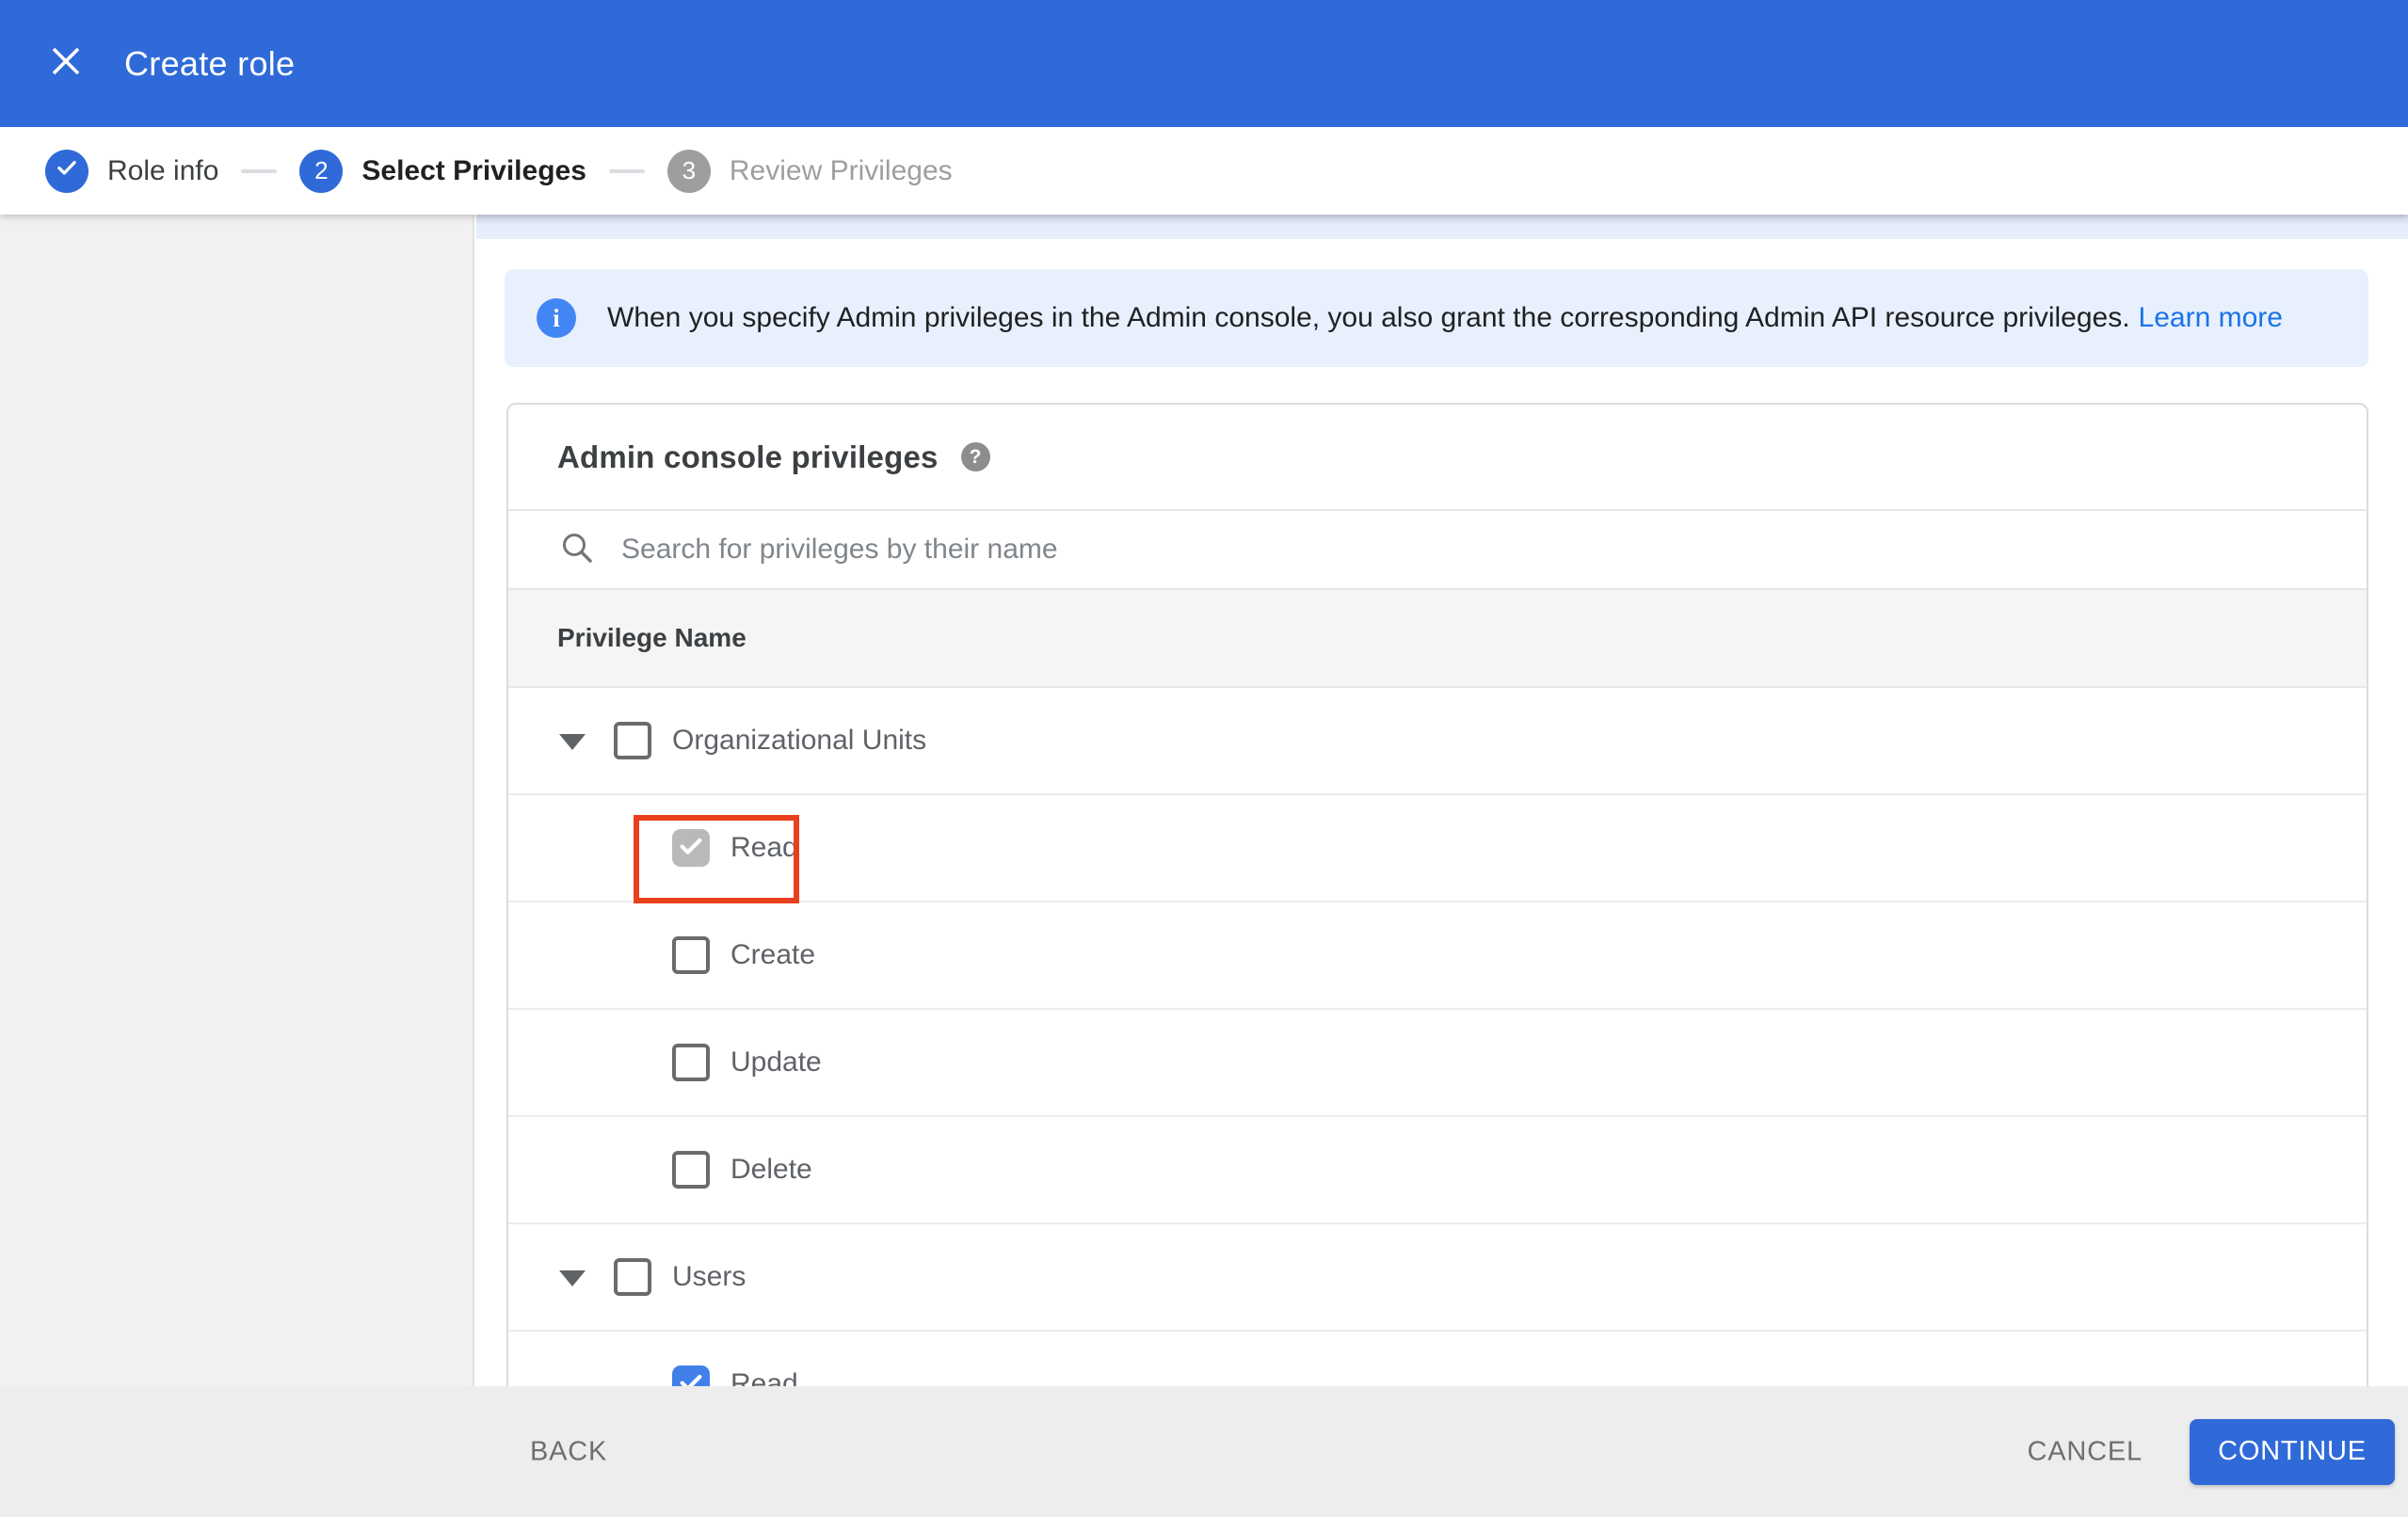 Image resolution: width=2408 pixels, height=1517 pixels. I want to click on step-role-info: Role info, so click(132, 171).